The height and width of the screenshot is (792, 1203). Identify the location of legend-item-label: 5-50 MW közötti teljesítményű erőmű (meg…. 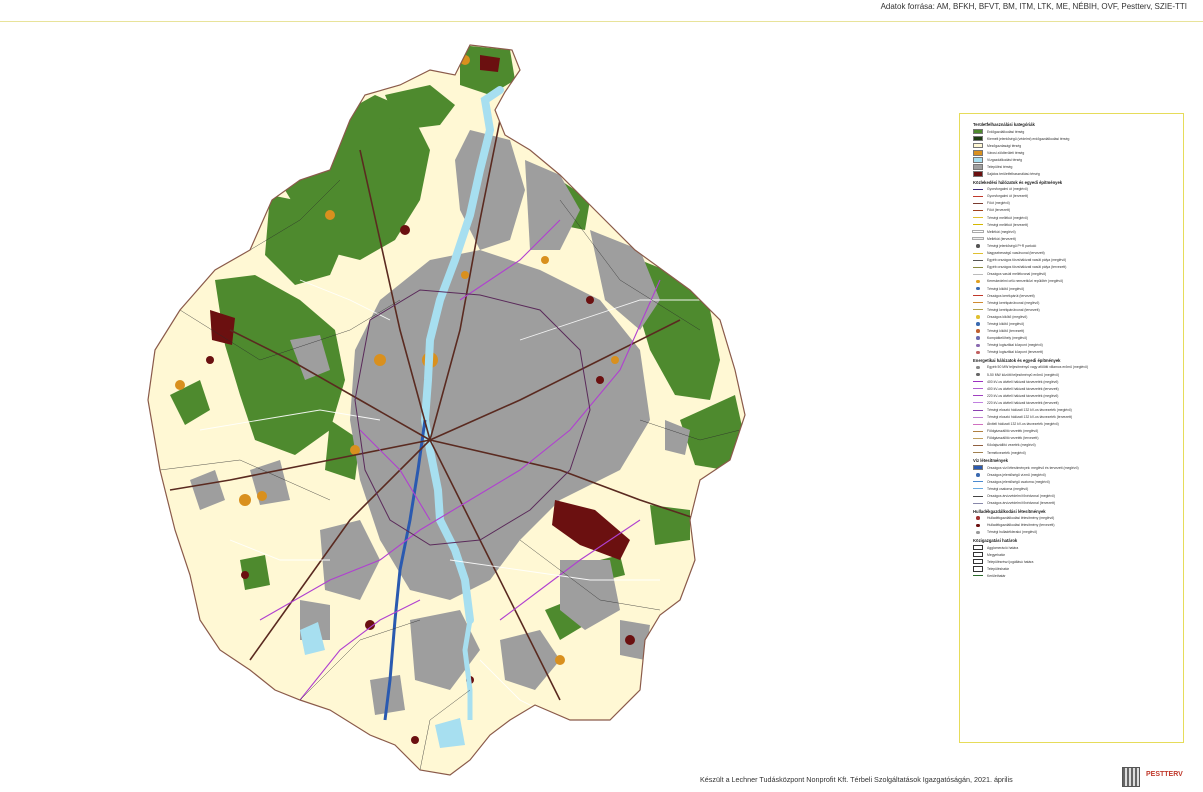
(1023, 374).